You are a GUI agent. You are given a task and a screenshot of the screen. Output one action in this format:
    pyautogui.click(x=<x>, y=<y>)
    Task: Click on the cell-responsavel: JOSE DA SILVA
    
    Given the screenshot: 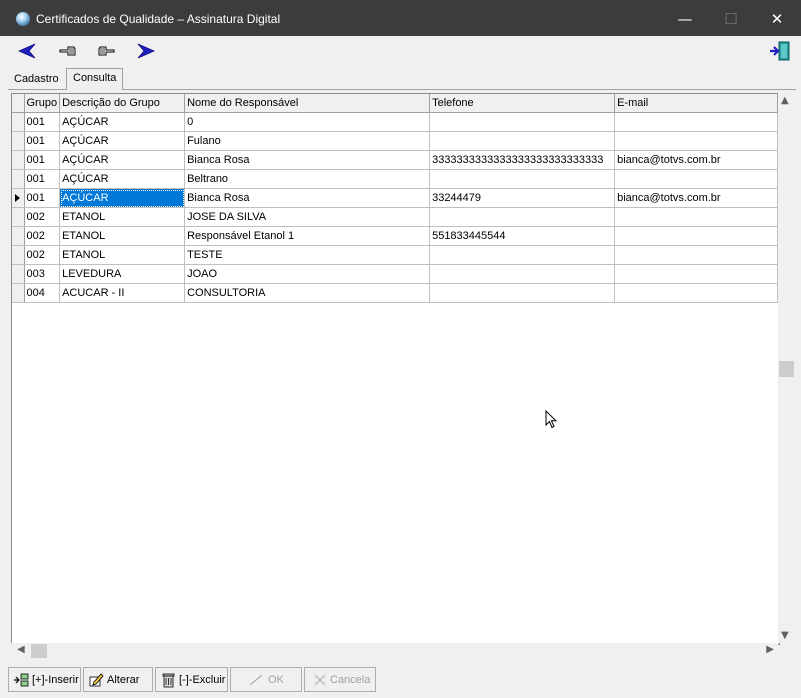 What is the action you would take?
    pyautogui.click(x=307, y=217)
    